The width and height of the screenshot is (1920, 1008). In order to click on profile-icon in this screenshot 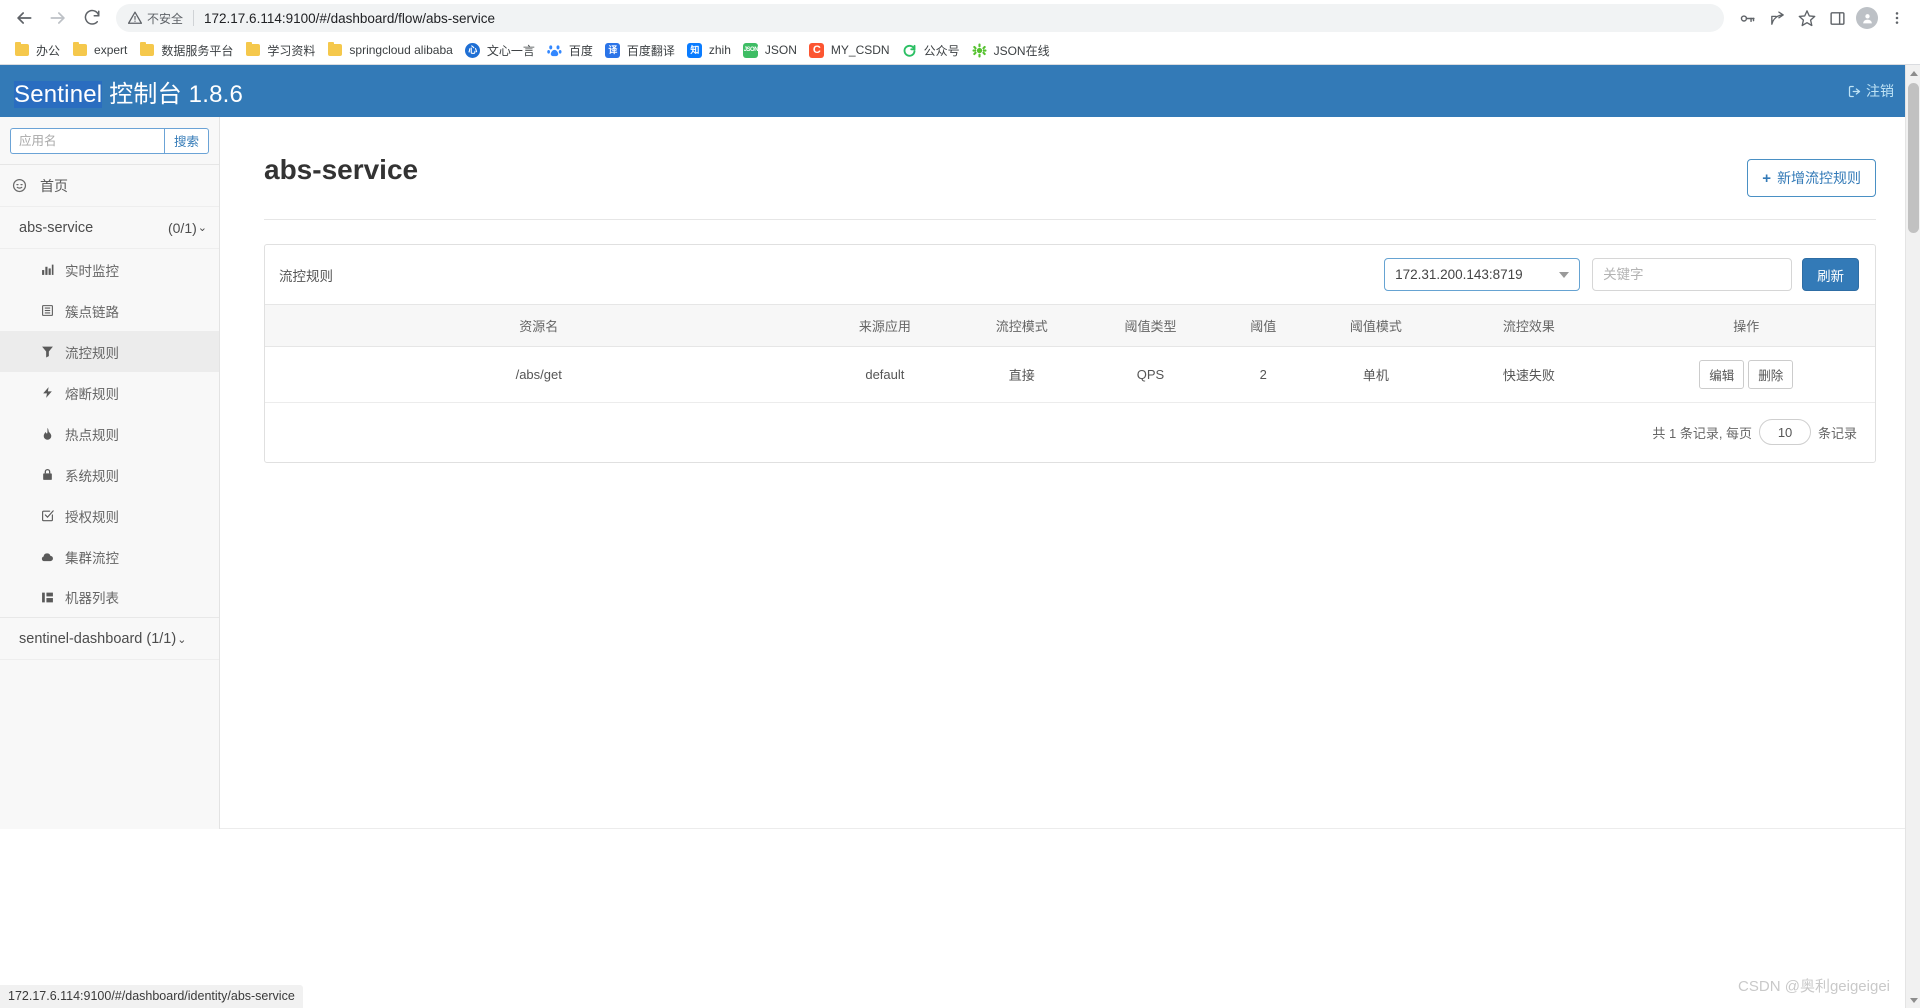, I will do `click(1867, 18)`.